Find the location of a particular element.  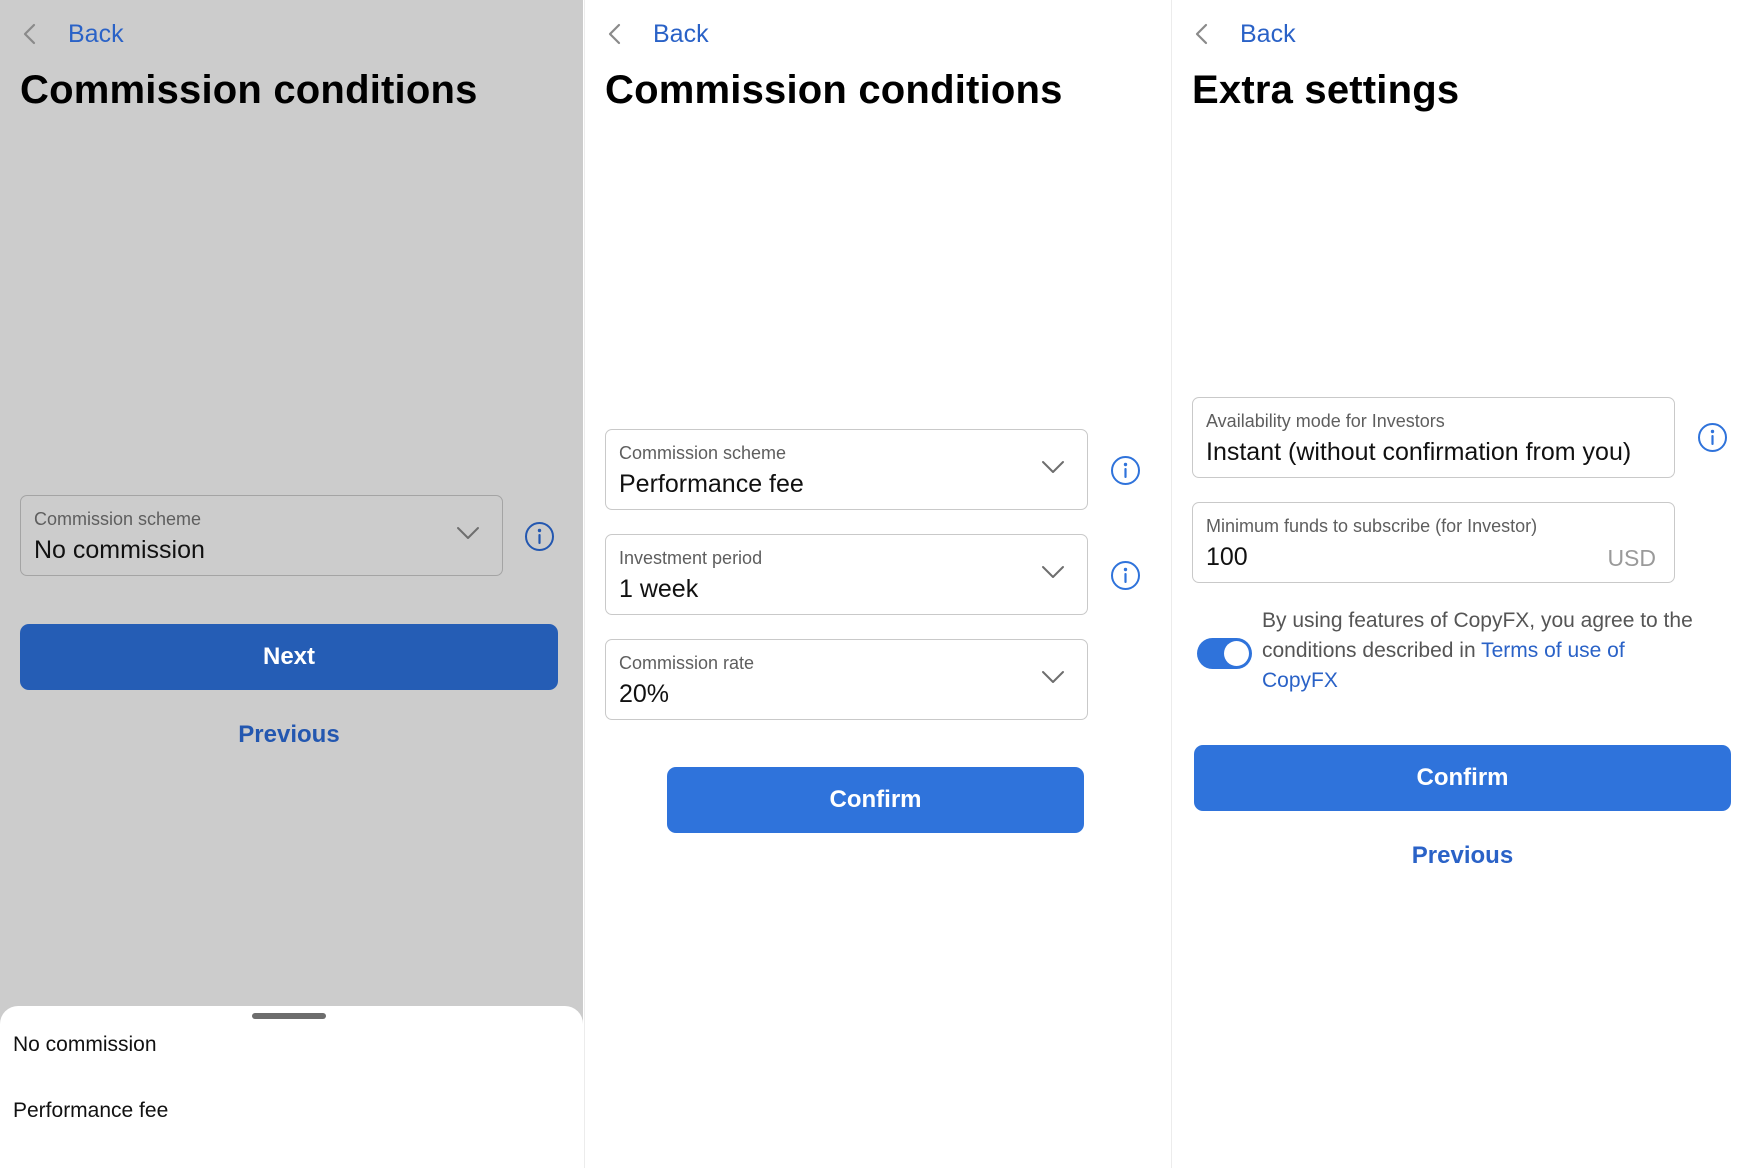

field-value: No commission is located at coordinates (119, 550).